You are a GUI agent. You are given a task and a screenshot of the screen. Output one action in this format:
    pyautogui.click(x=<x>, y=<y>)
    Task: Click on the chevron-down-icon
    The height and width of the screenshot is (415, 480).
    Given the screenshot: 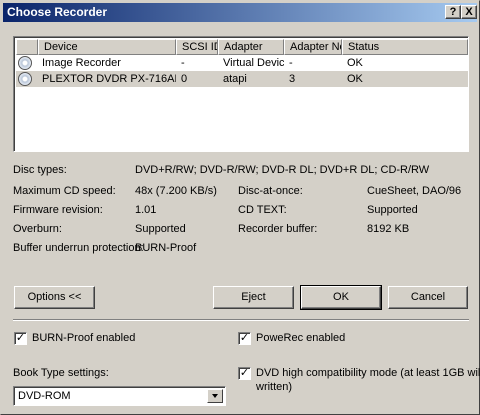 What is the action you would take?
    pyautogui.click(x=215, y=396)
    